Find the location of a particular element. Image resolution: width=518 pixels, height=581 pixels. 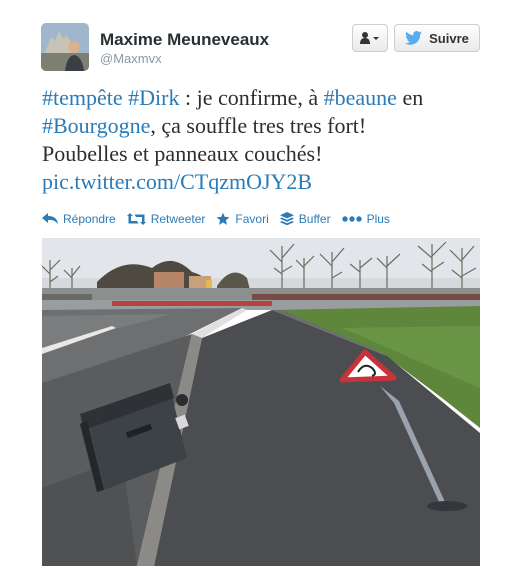

tweet-line-2: #Bourgogne, ça souffle tres tres fort! is located at coordinates (267, 126).